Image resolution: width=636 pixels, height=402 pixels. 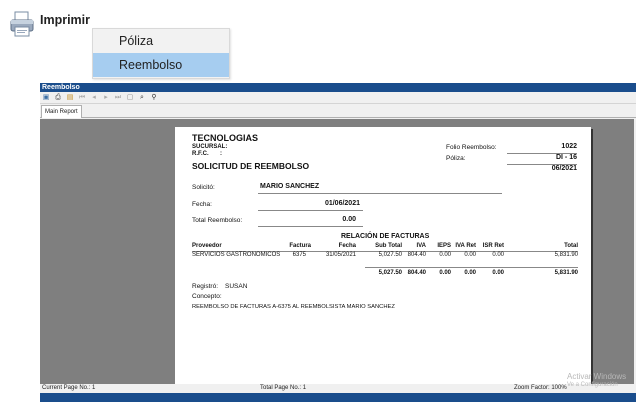 What do you see at coordinates (217, 220) in the screenshot?
I see `total-reembolso-label: Total Reembolso:` at bounding box center [217, 220].